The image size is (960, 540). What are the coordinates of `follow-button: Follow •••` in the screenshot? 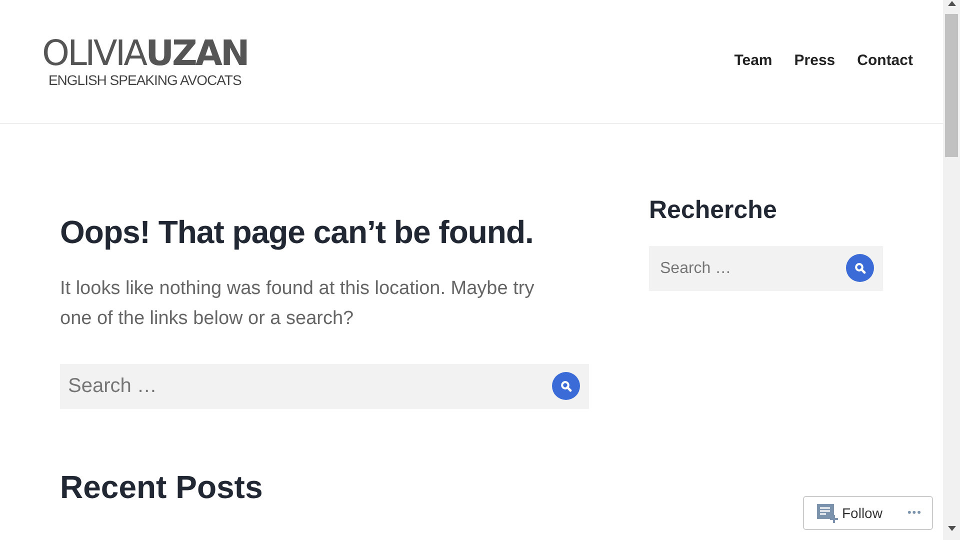 It's located at (868, 513).